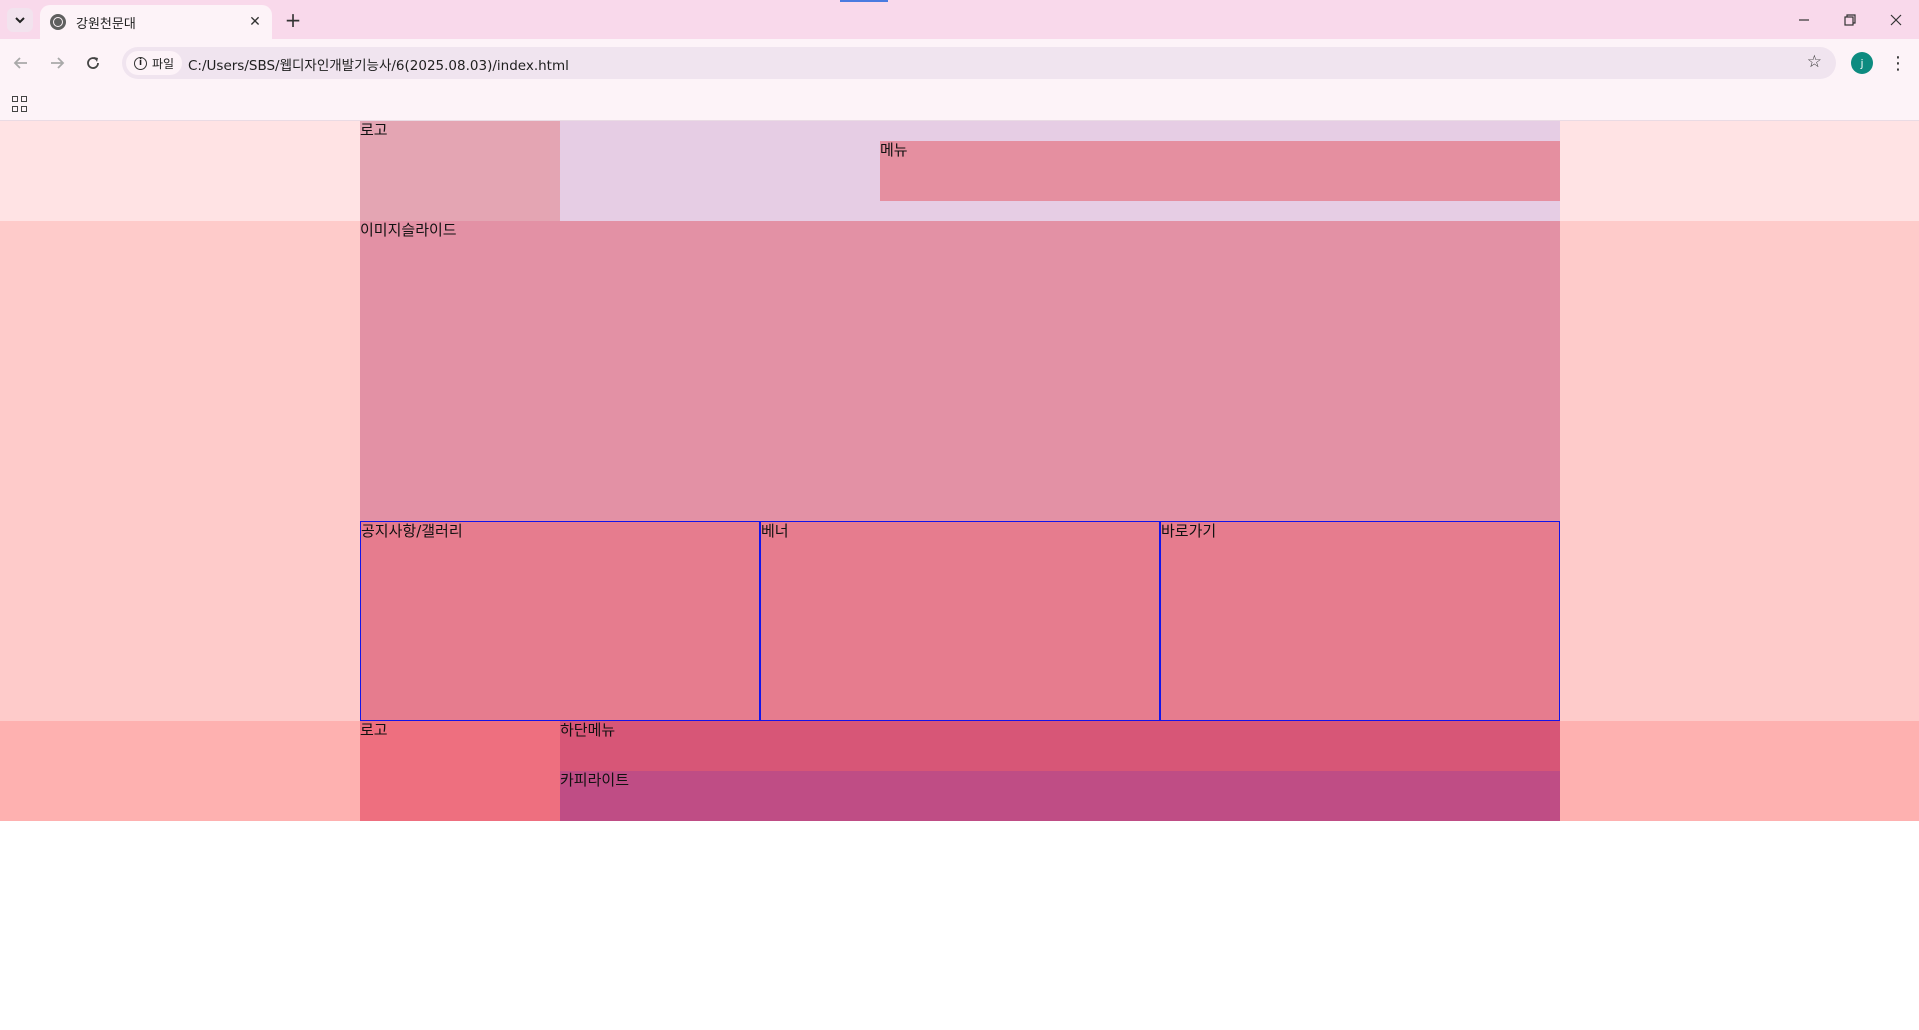  I want to click on tab-search-button, so click(20, 20).